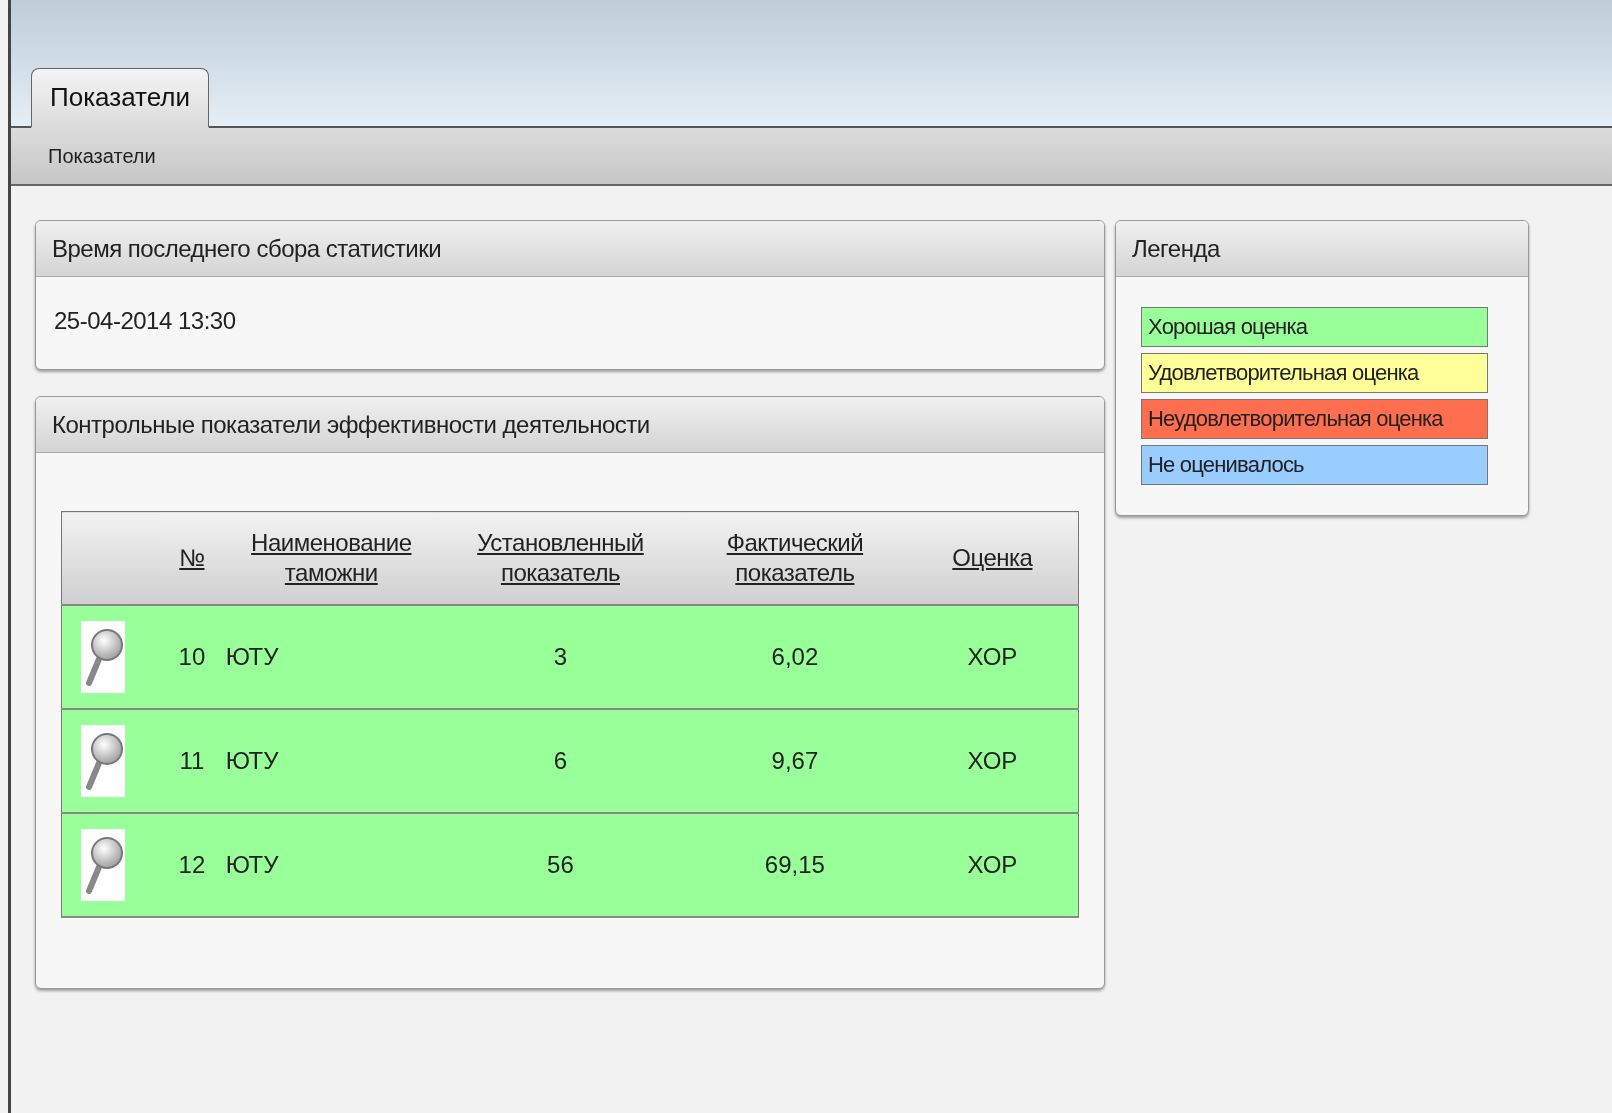 The image size is (1612, 1113). I want to click on legend-item: Удовлетворительная оценка, so click(1314, 373).